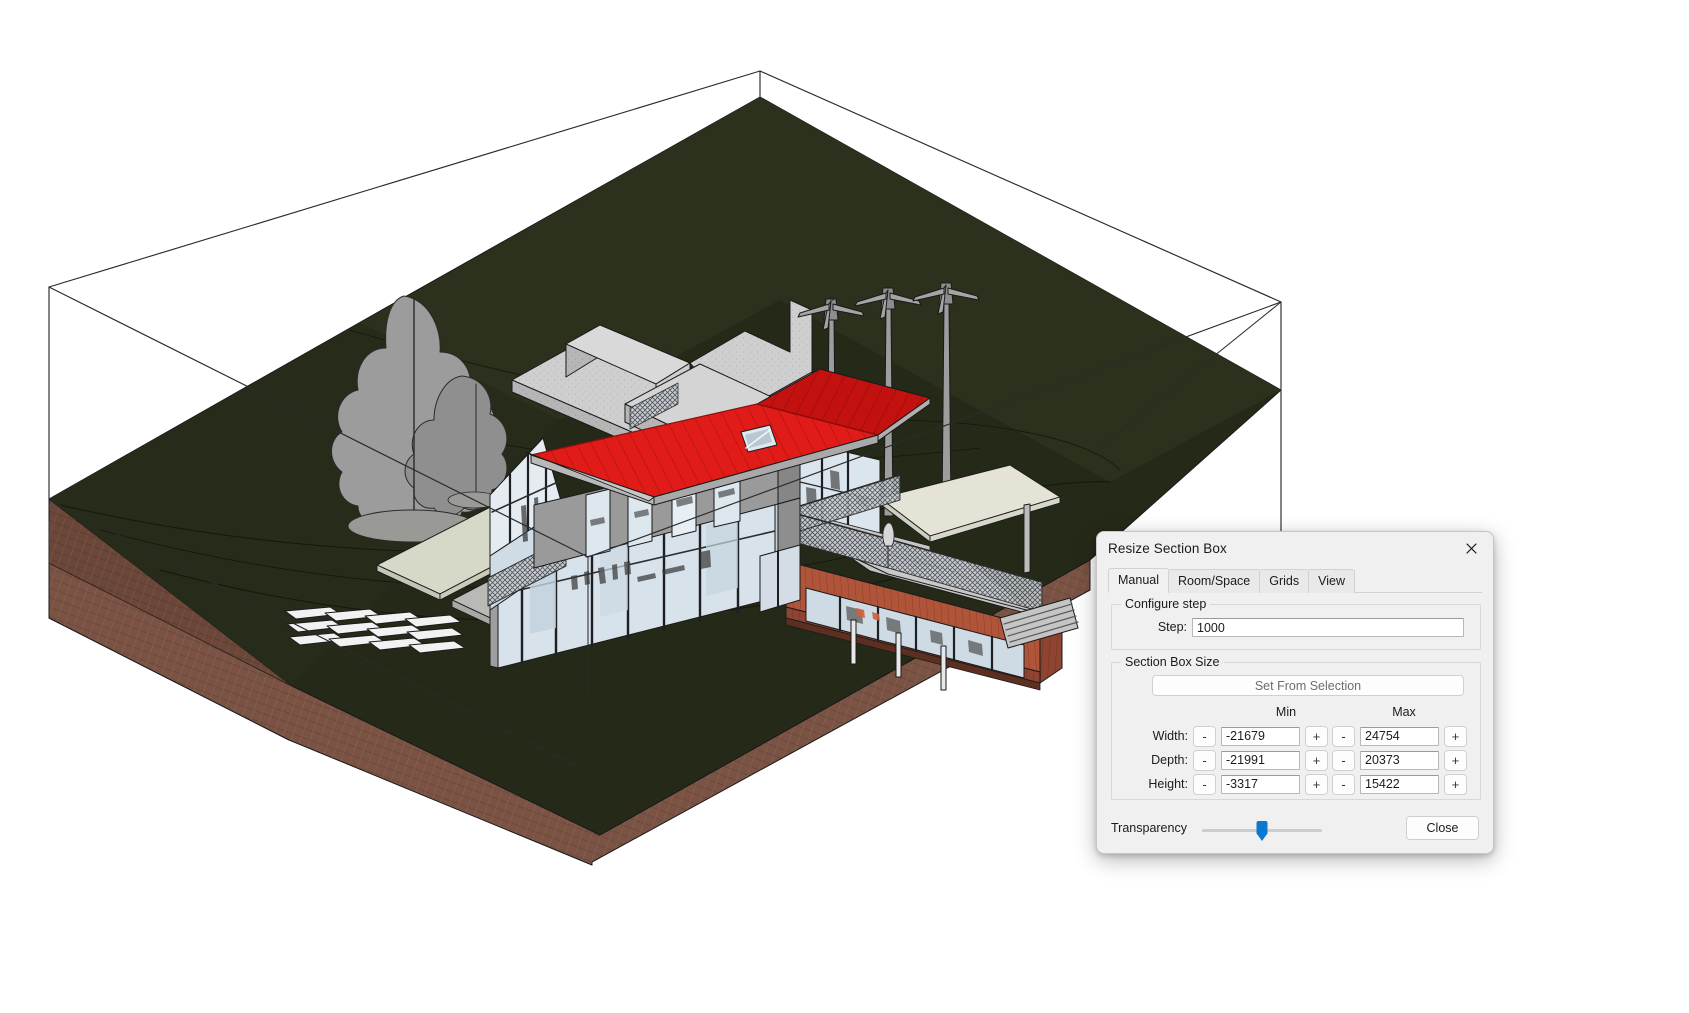  I want to click on tab-grids: Grids, so click(1284, 581).